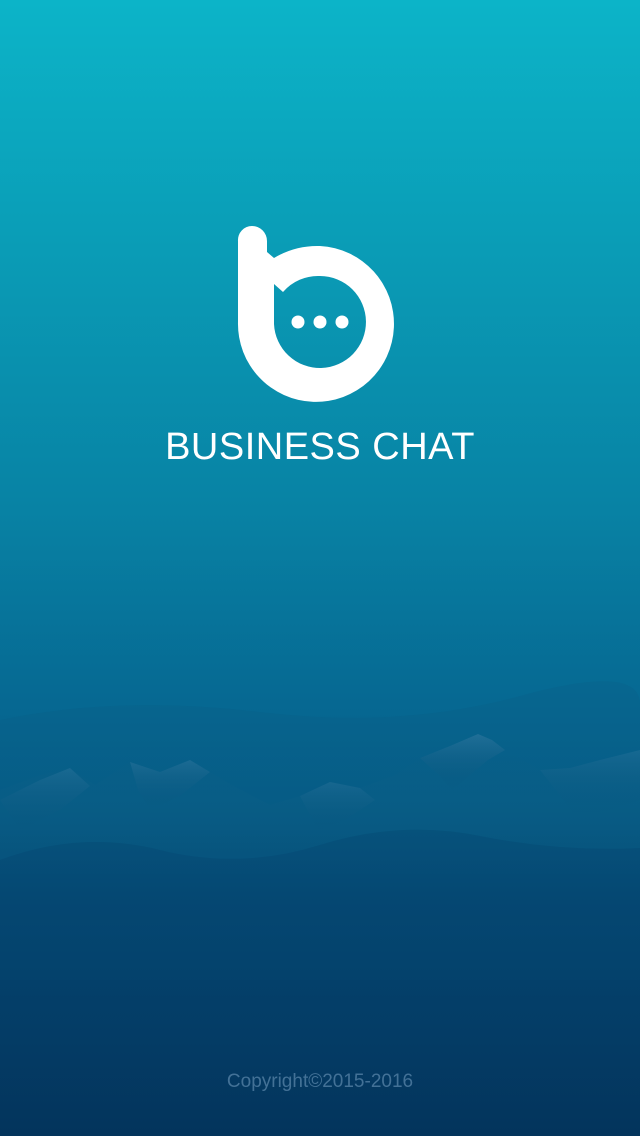  I want to click on b-chat-bubble-logo-icon, so click(315, 313).